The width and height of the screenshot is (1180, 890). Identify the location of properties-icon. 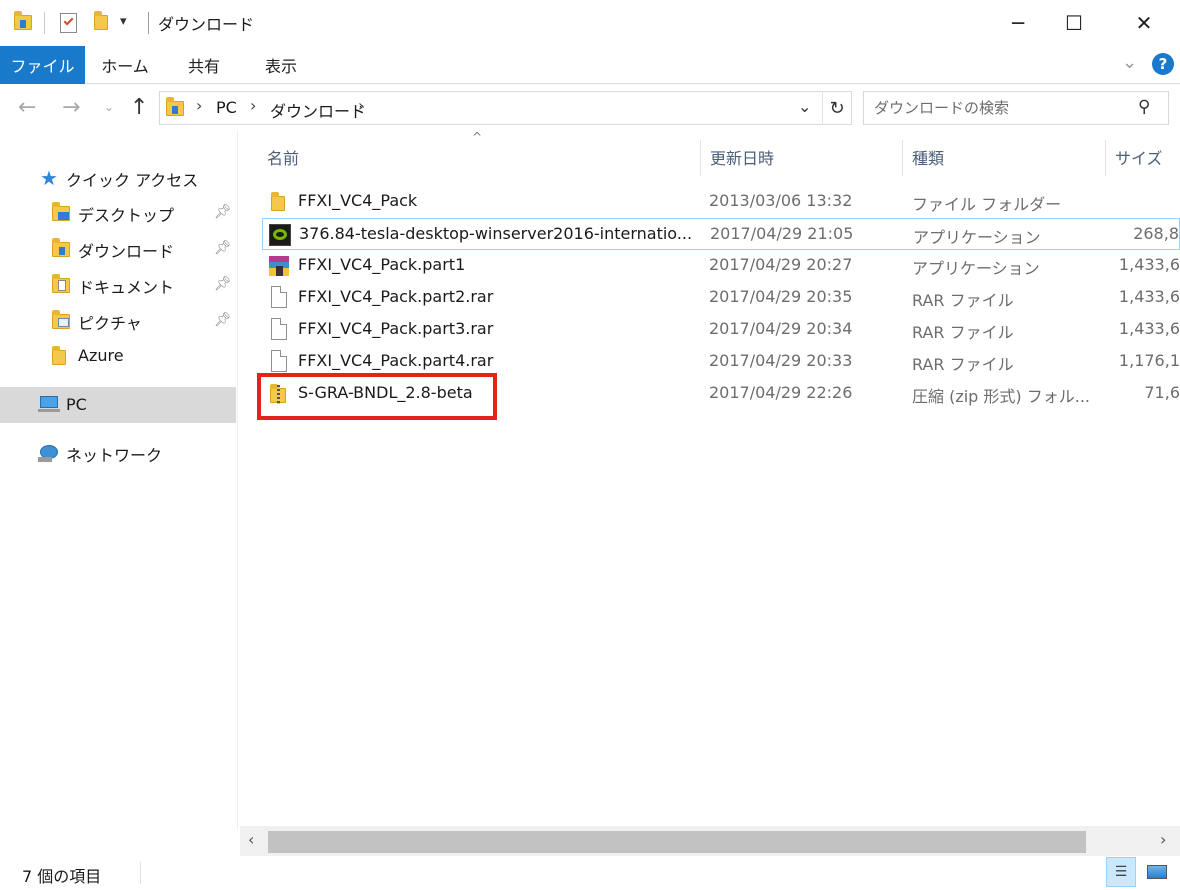
(69, 23).